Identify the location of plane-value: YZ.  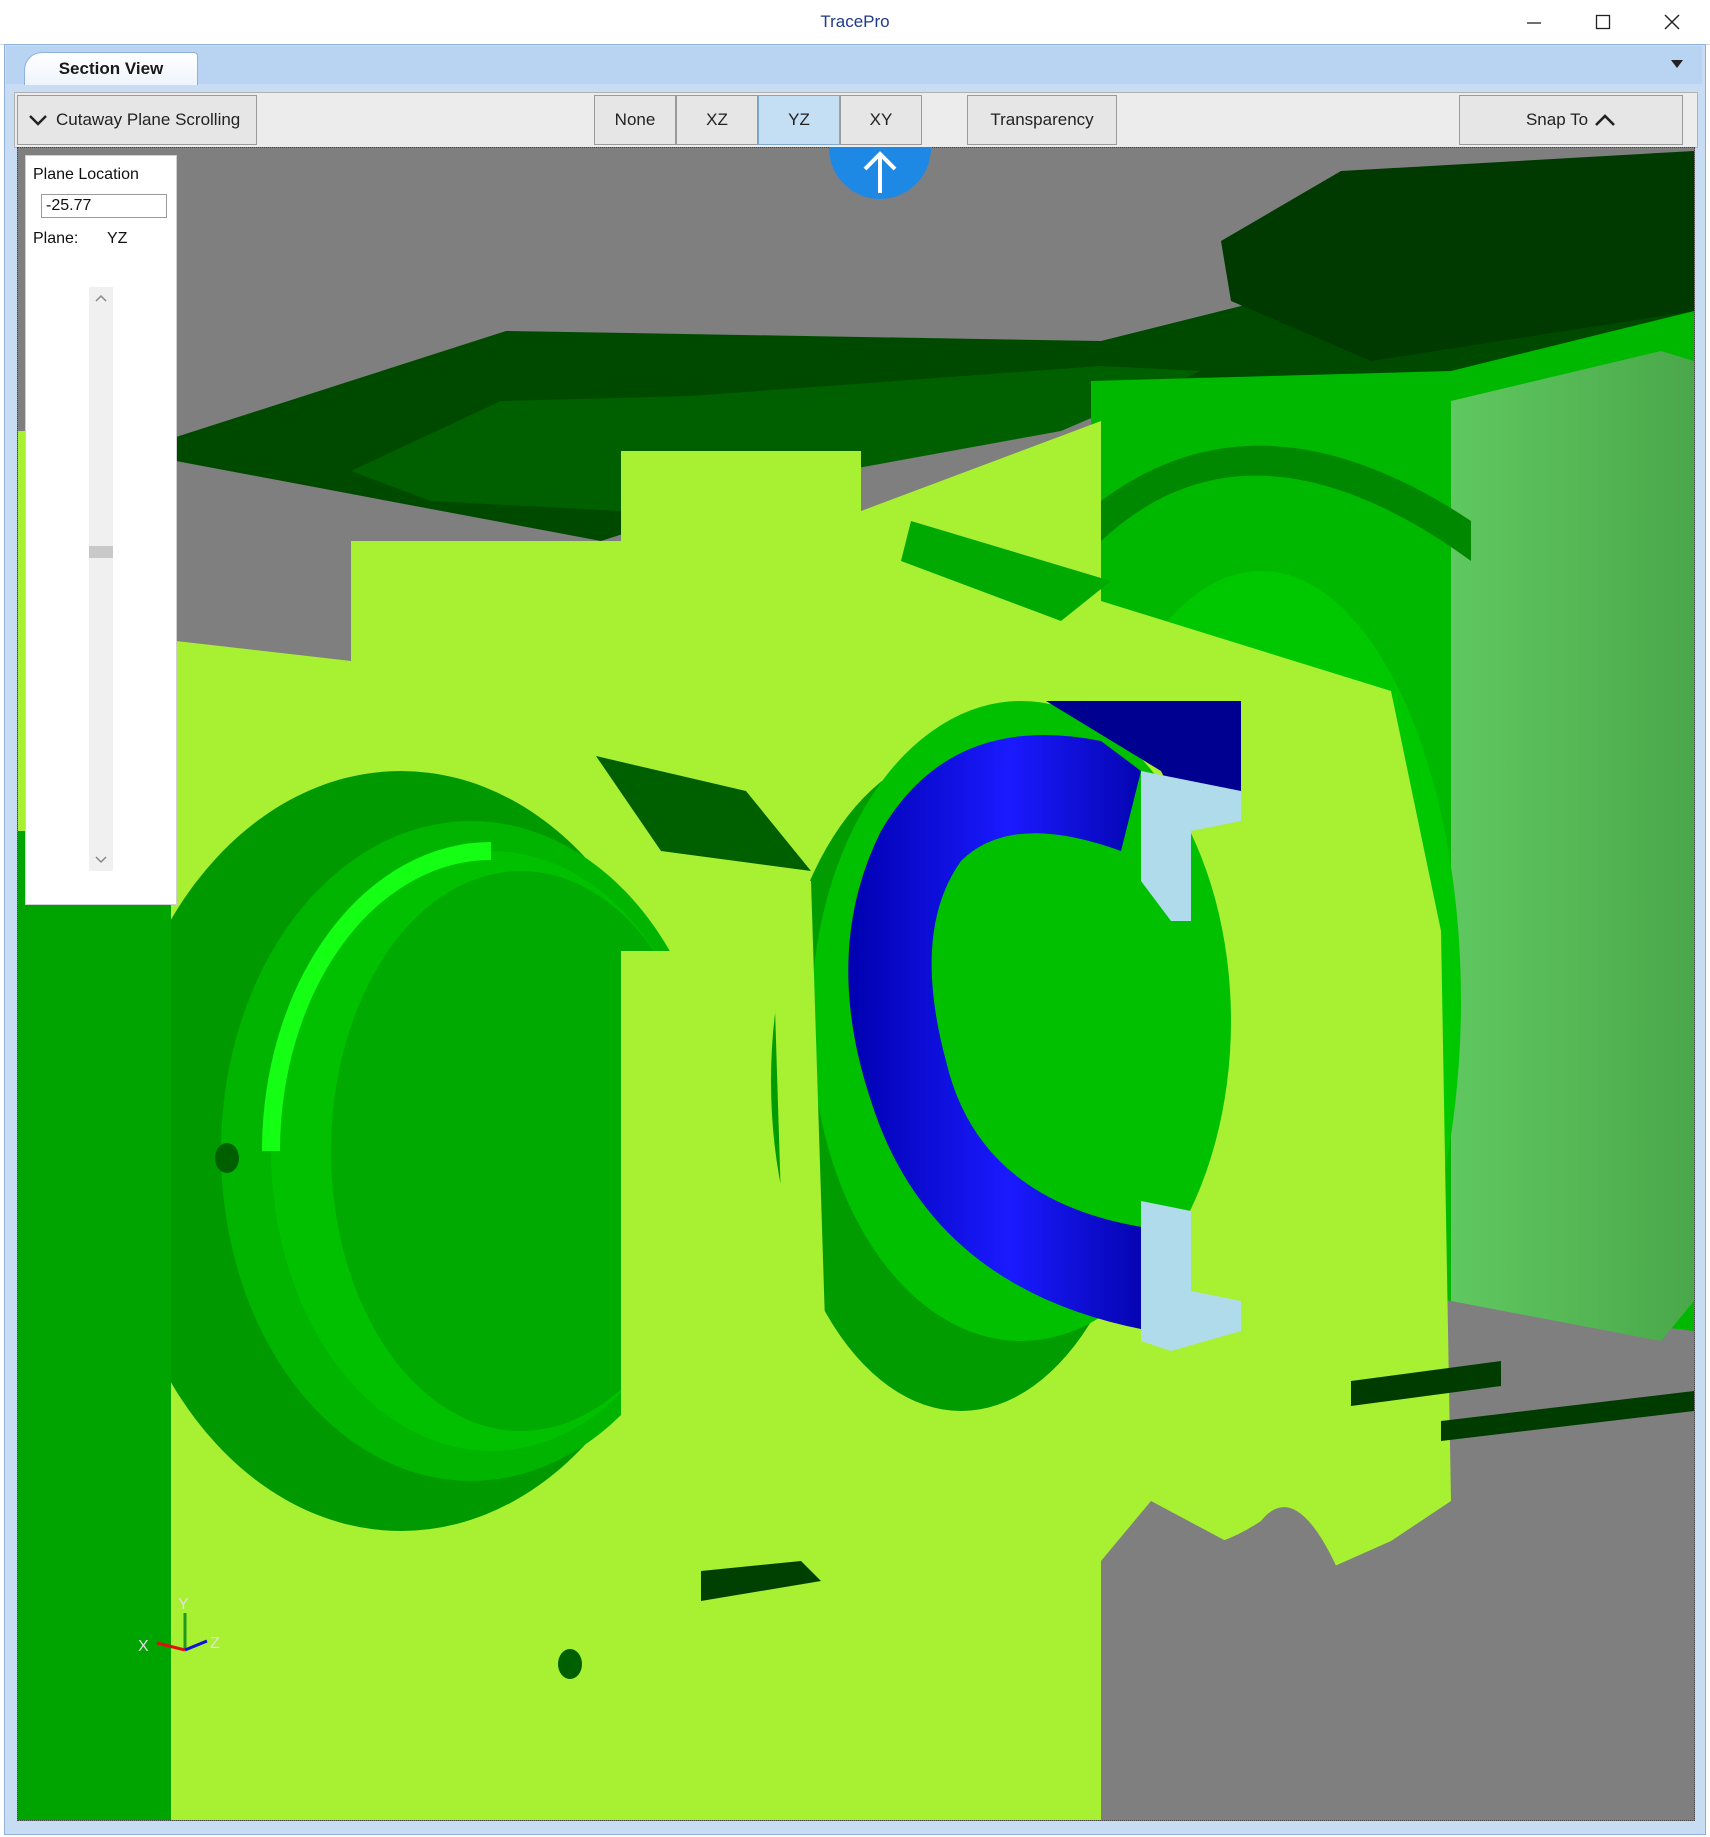
(117, 238).